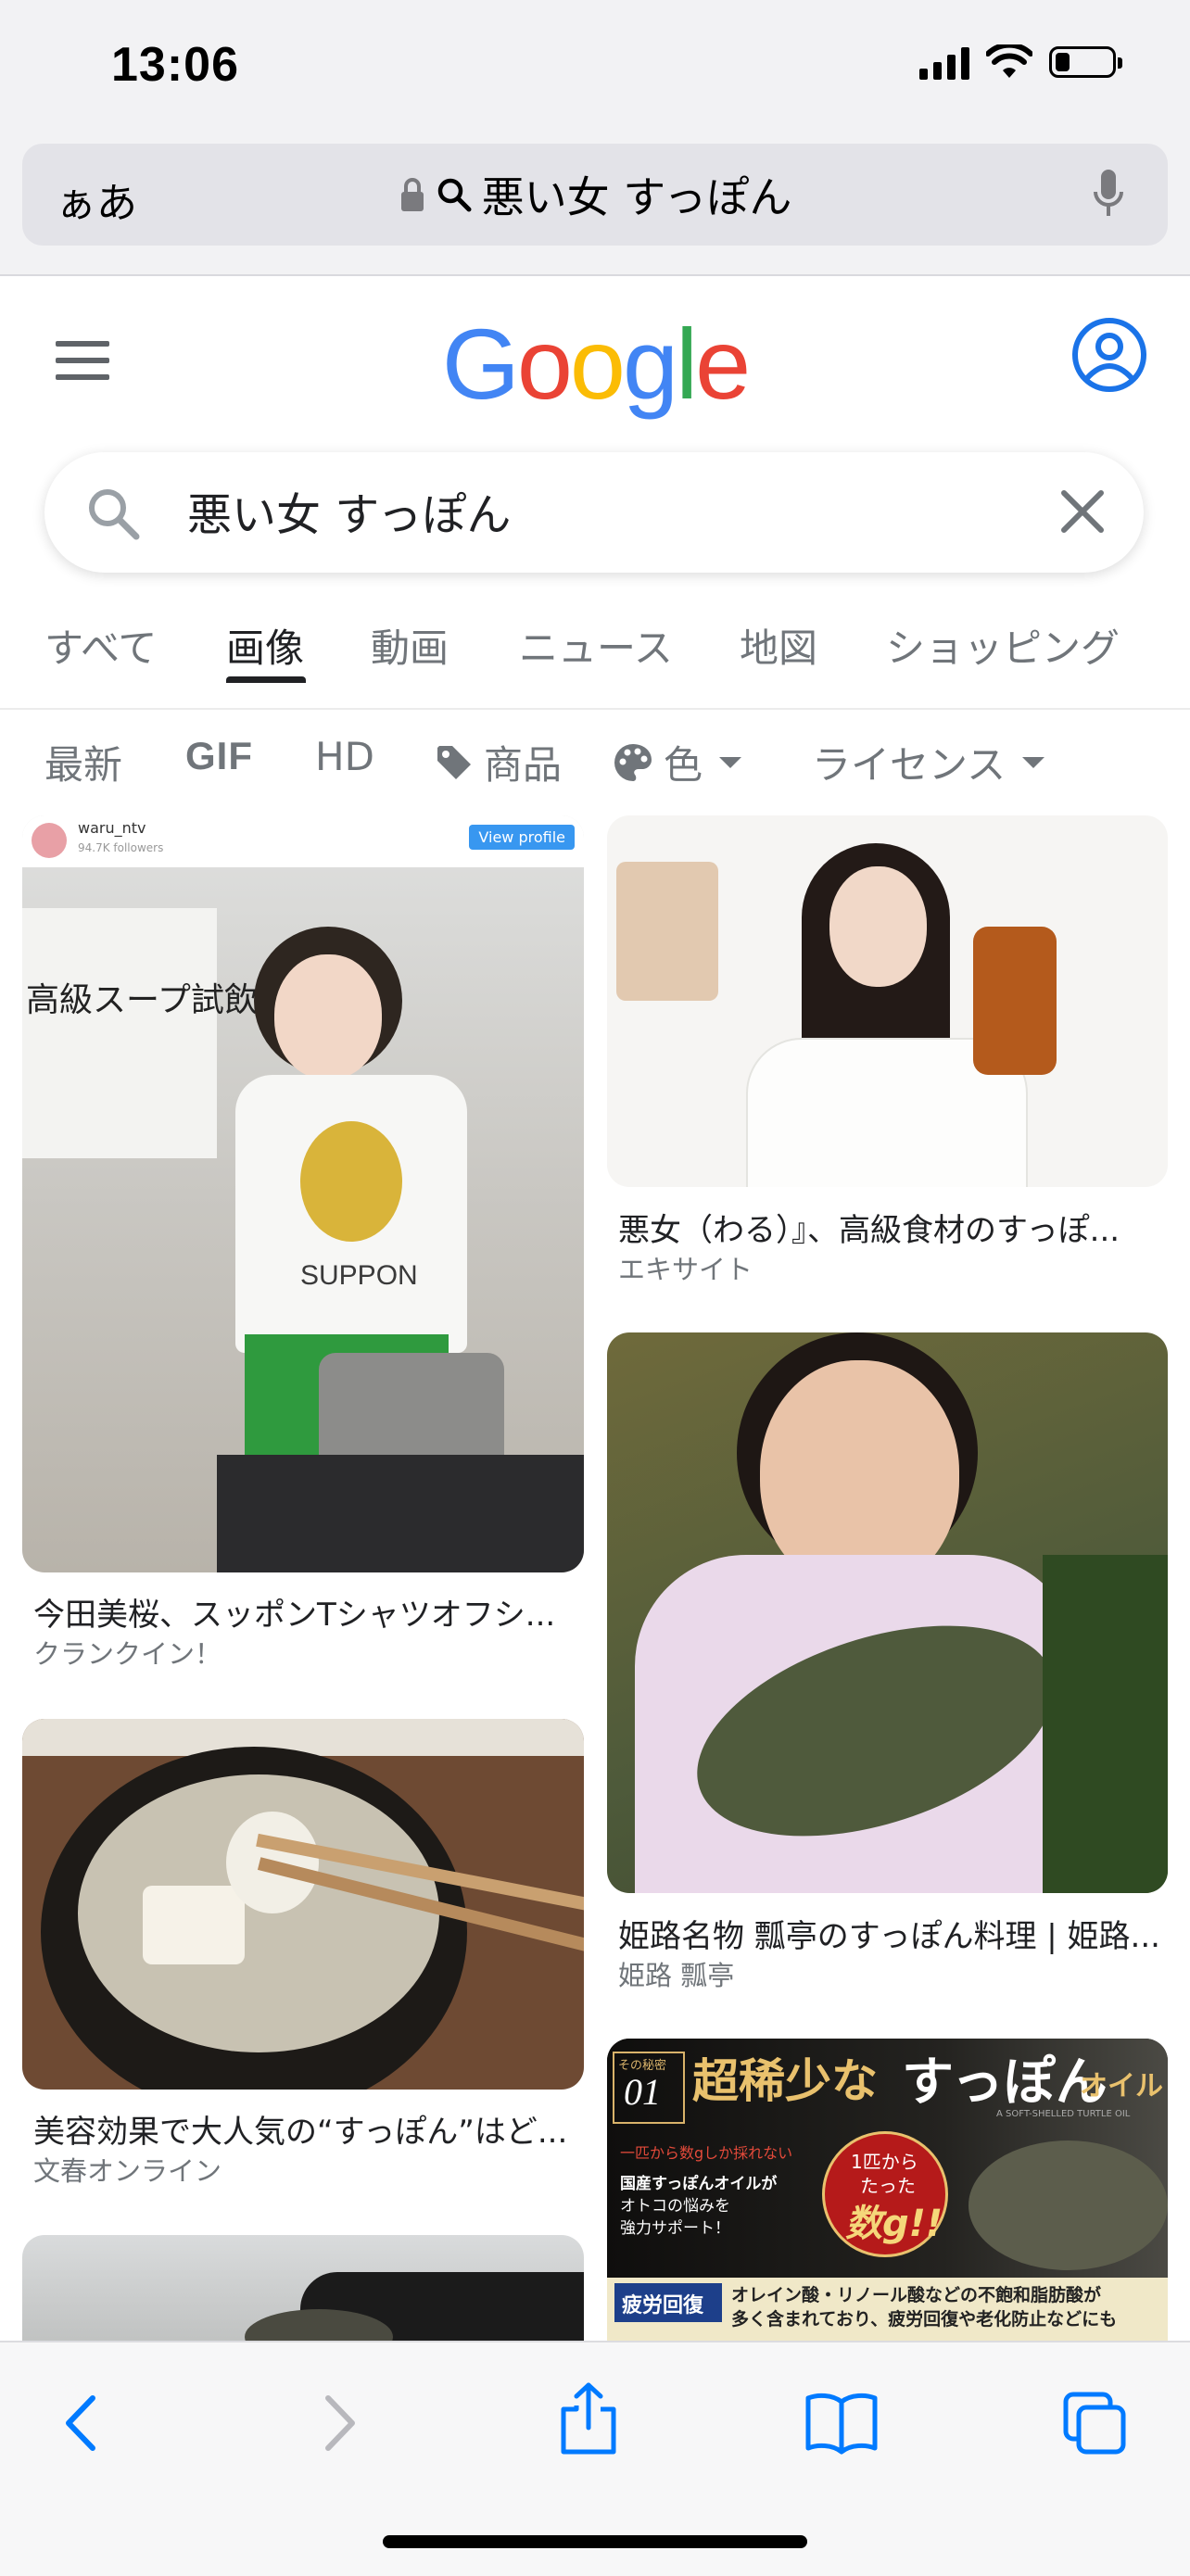 The image size is (1190, 2576). Describe the element at coordinates (604, 510) in the screenshot. I see `search-input` at that location.